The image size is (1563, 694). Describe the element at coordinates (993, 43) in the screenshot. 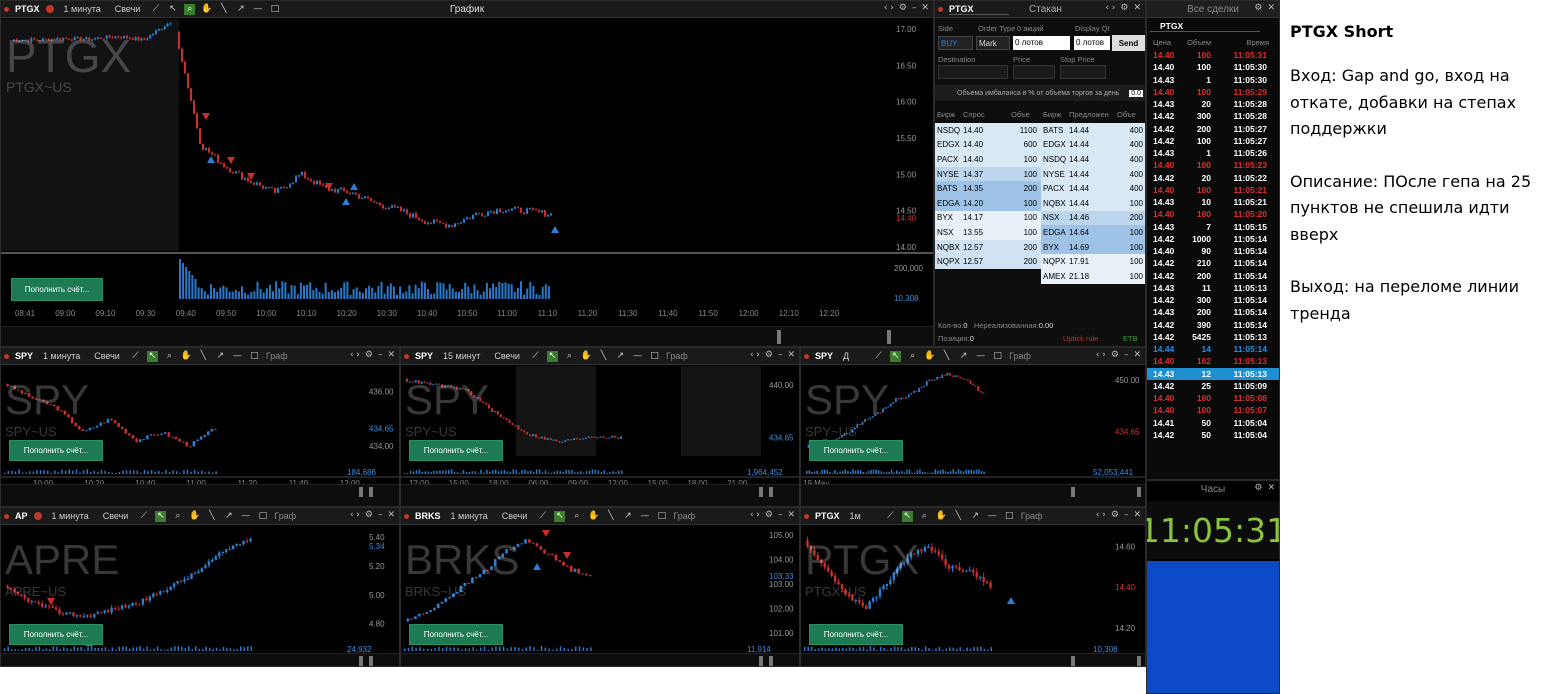

I see `order-type-select: Mark` at that location.